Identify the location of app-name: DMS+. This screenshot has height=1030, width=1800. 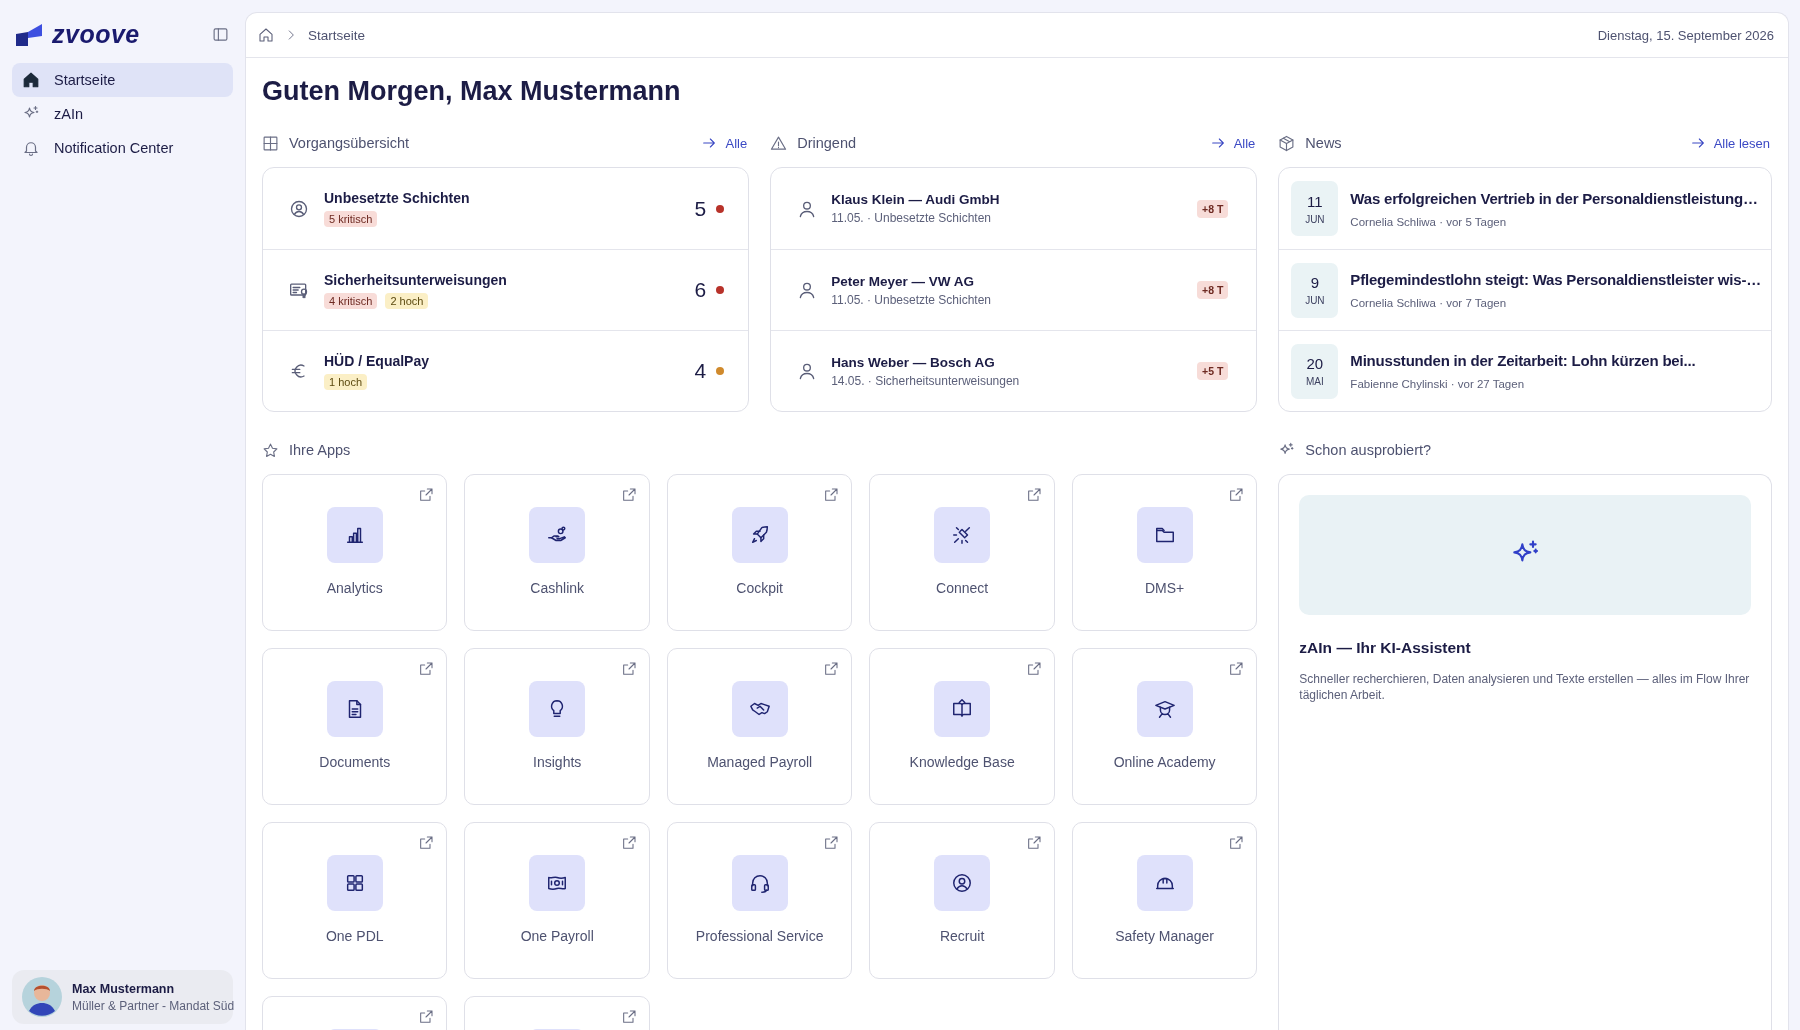
(1164, 588).